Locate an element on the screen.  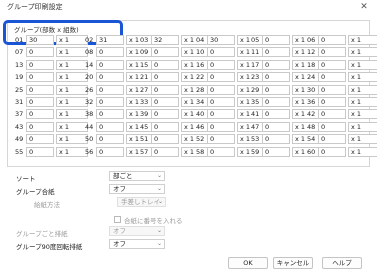
group-number: 24 is located at coordinates (311, 77).